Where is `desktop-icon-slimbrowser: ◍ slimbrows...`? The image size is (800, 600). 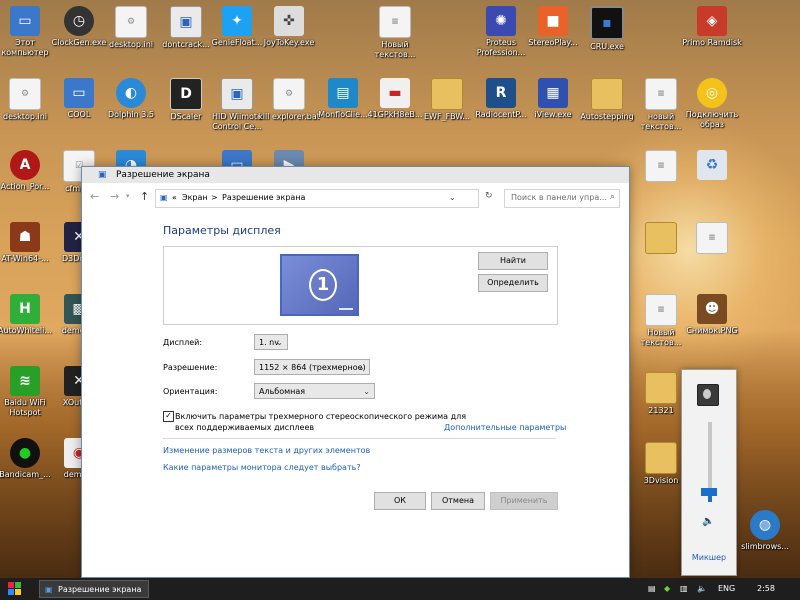
desktop-icon-slimbrowser: ◍ slimbrows... is located at coordinates (765, 540).